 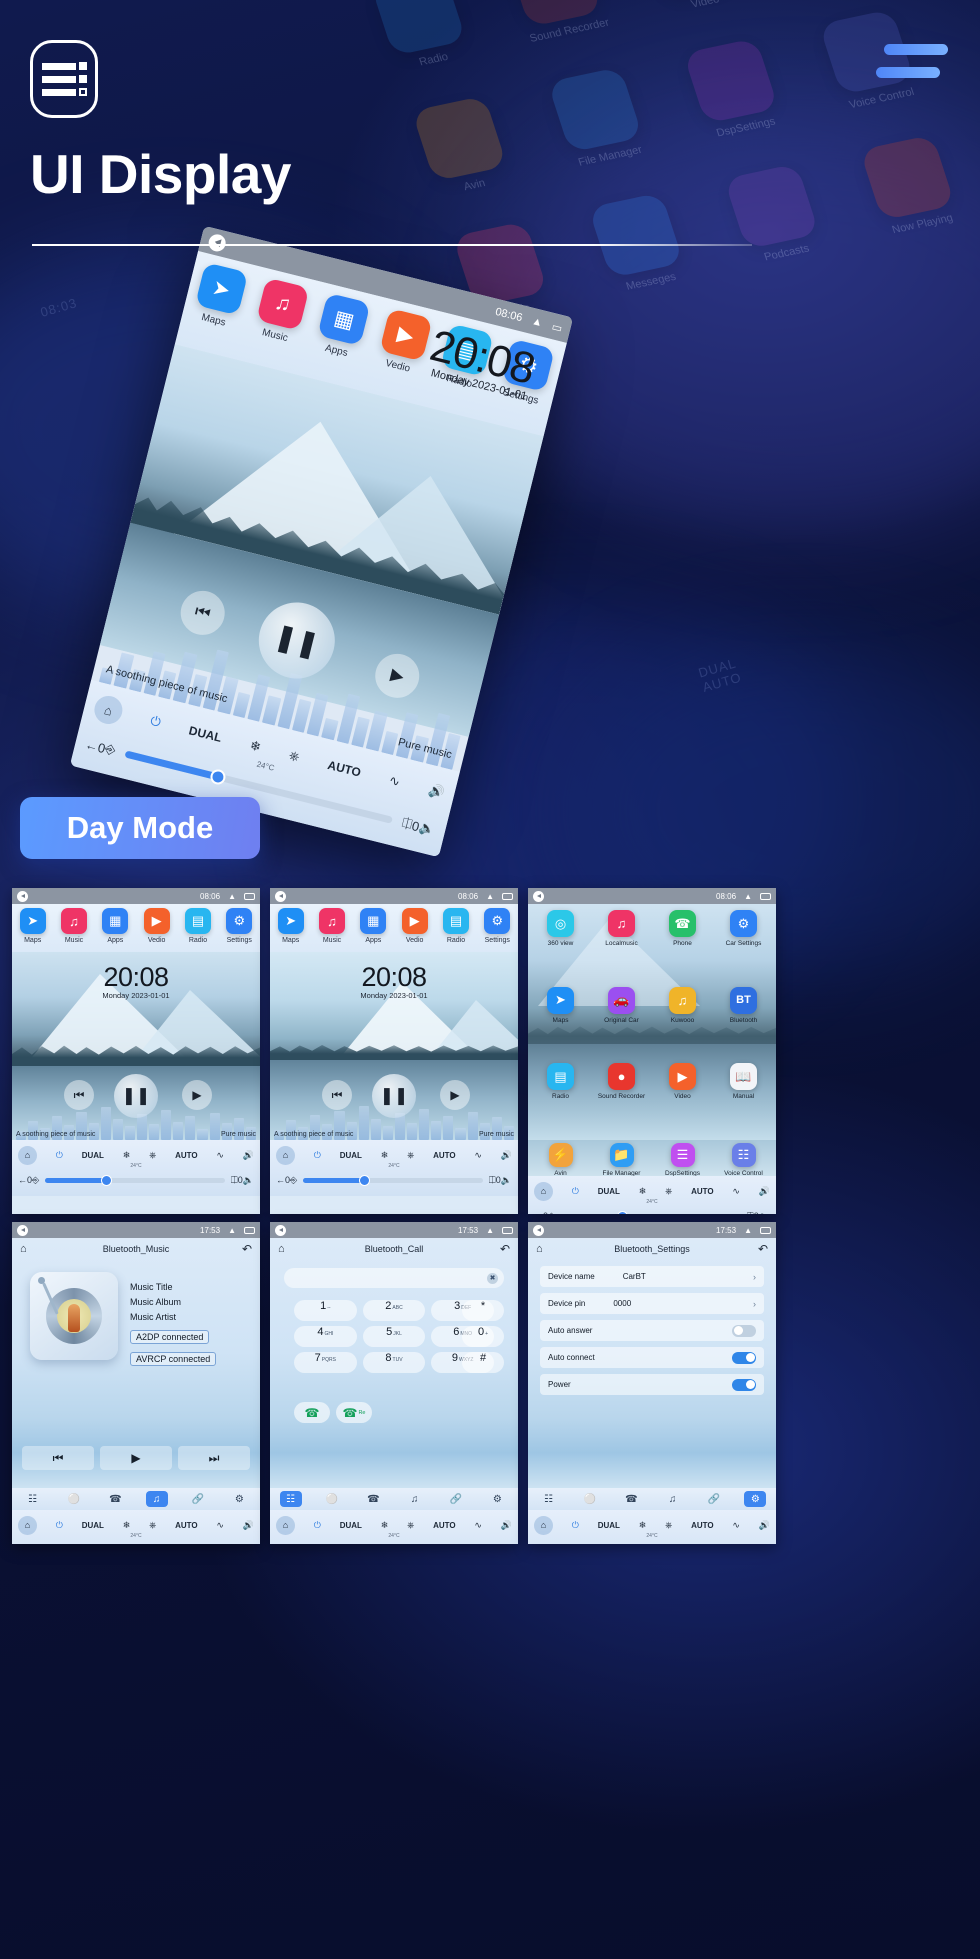 I want to click on card1-app-settings: ⚙ Settings, so click(x=239, y=926).